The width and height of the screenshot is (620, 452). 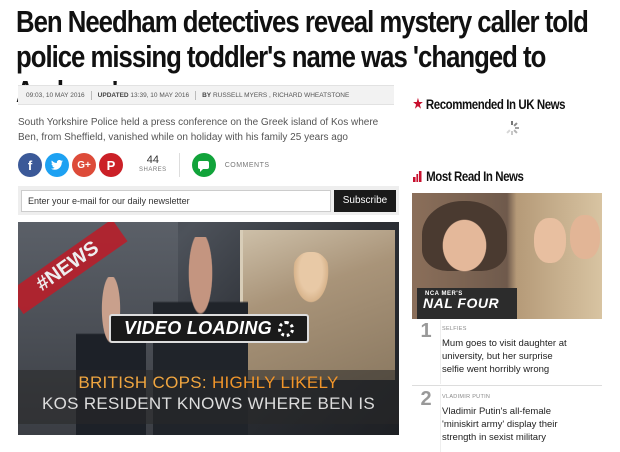 What do you see at coordinates (153, 164) in the screenshot?
I see `share-count: 44 SHARES` at bounding box center [153, 164].